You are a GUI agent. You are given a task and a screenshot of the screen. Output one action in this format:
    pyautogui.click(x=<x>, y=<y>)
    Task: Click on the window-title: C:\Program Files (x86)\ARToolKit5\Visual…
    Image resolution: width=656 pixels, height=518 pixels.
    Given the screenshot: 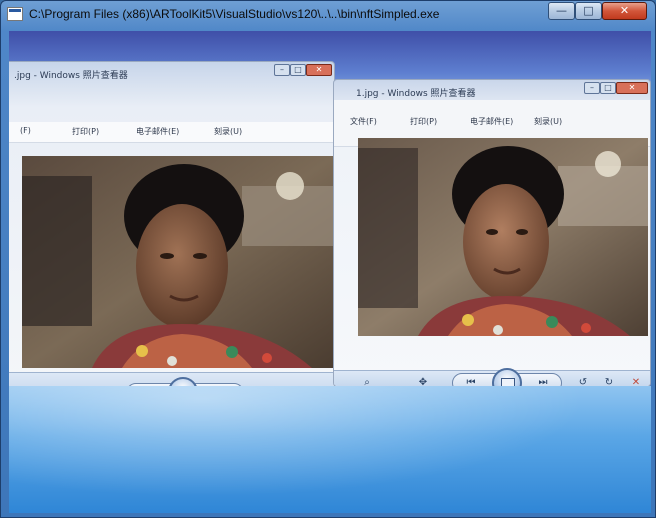 What is the action you would take?
    pyautogui.click(x=234, y=14)
    